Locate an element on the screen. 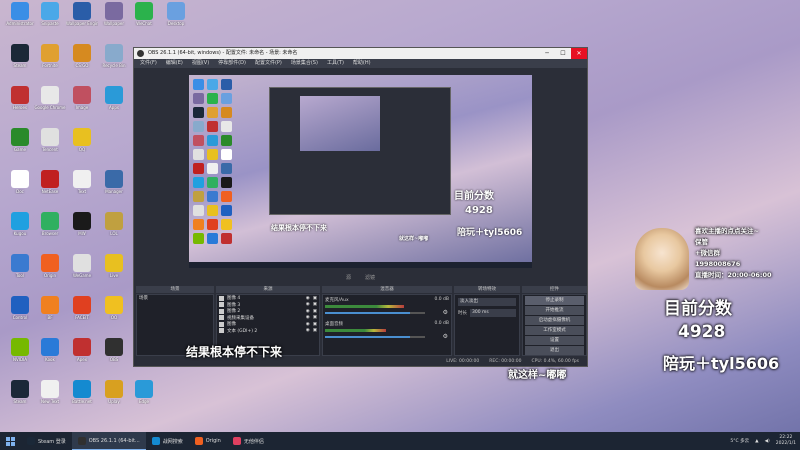 The width and height of the screenshot is (800, 450). duration-input: 300 ms is located at coordinates (493, 313).